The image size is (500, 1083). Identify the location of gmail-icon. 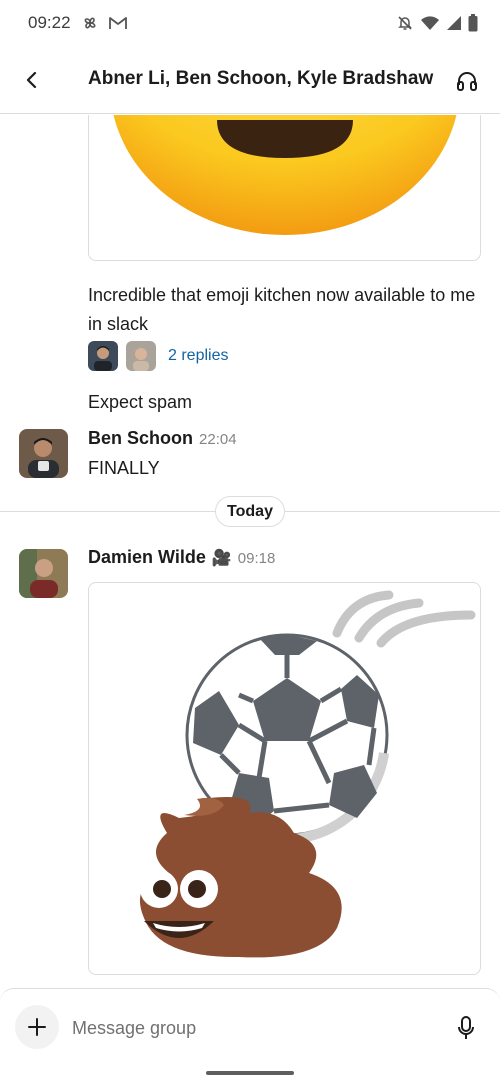
(118, 23).